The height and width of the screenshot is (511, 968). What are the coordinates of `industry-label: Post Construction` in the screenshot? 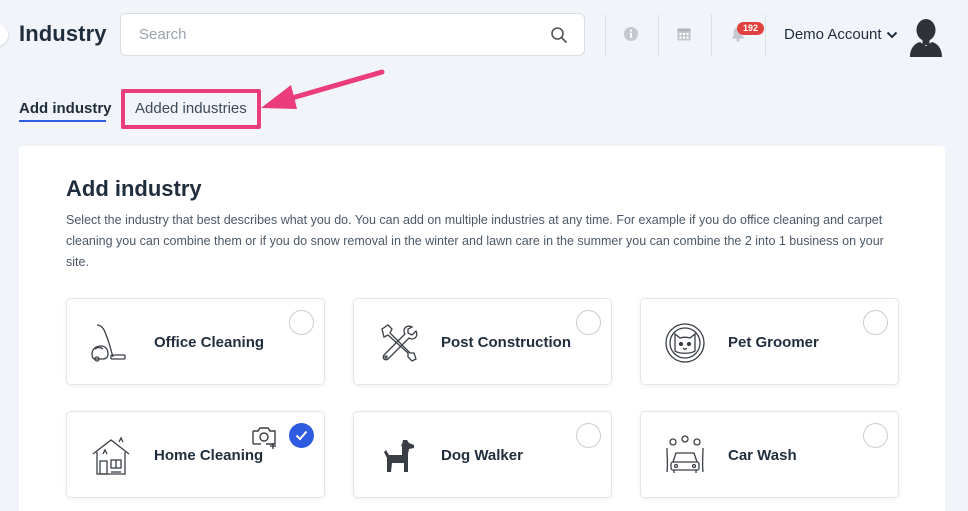 It's located at (506, 342).